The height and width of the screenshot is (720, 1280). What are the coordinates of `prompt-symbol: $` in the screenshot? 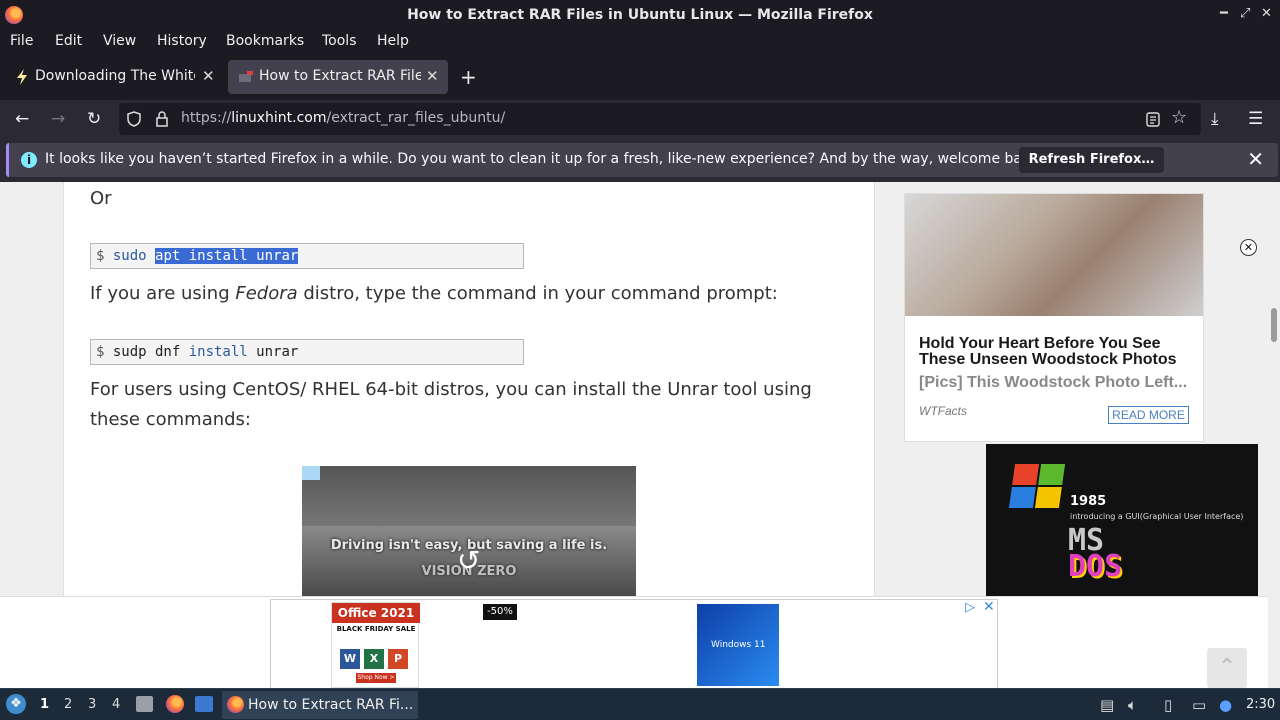 It's located at (104, 256).